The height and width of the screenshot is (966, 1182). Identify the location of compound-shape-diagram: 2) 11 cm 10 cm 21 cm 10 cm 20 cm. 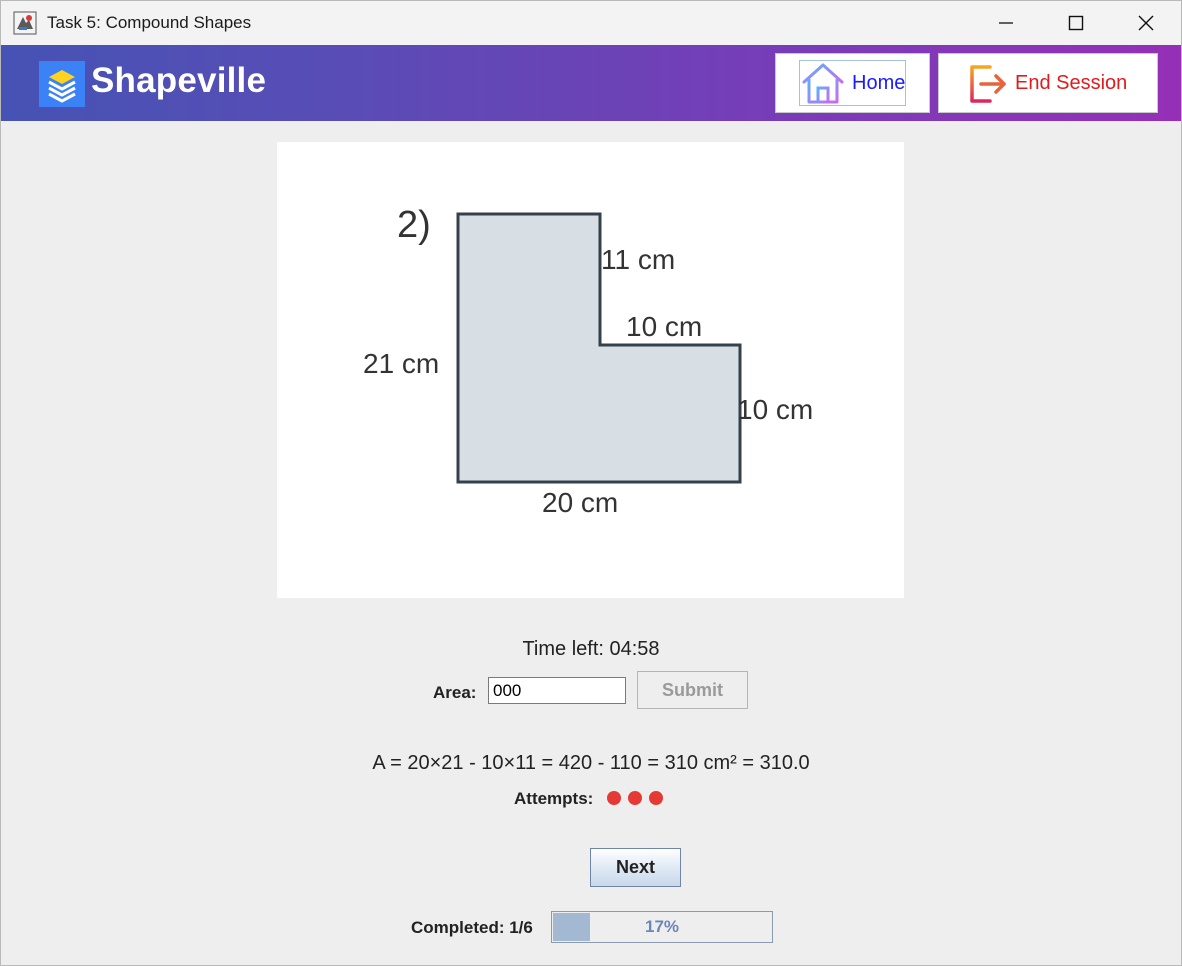
(588, 361).